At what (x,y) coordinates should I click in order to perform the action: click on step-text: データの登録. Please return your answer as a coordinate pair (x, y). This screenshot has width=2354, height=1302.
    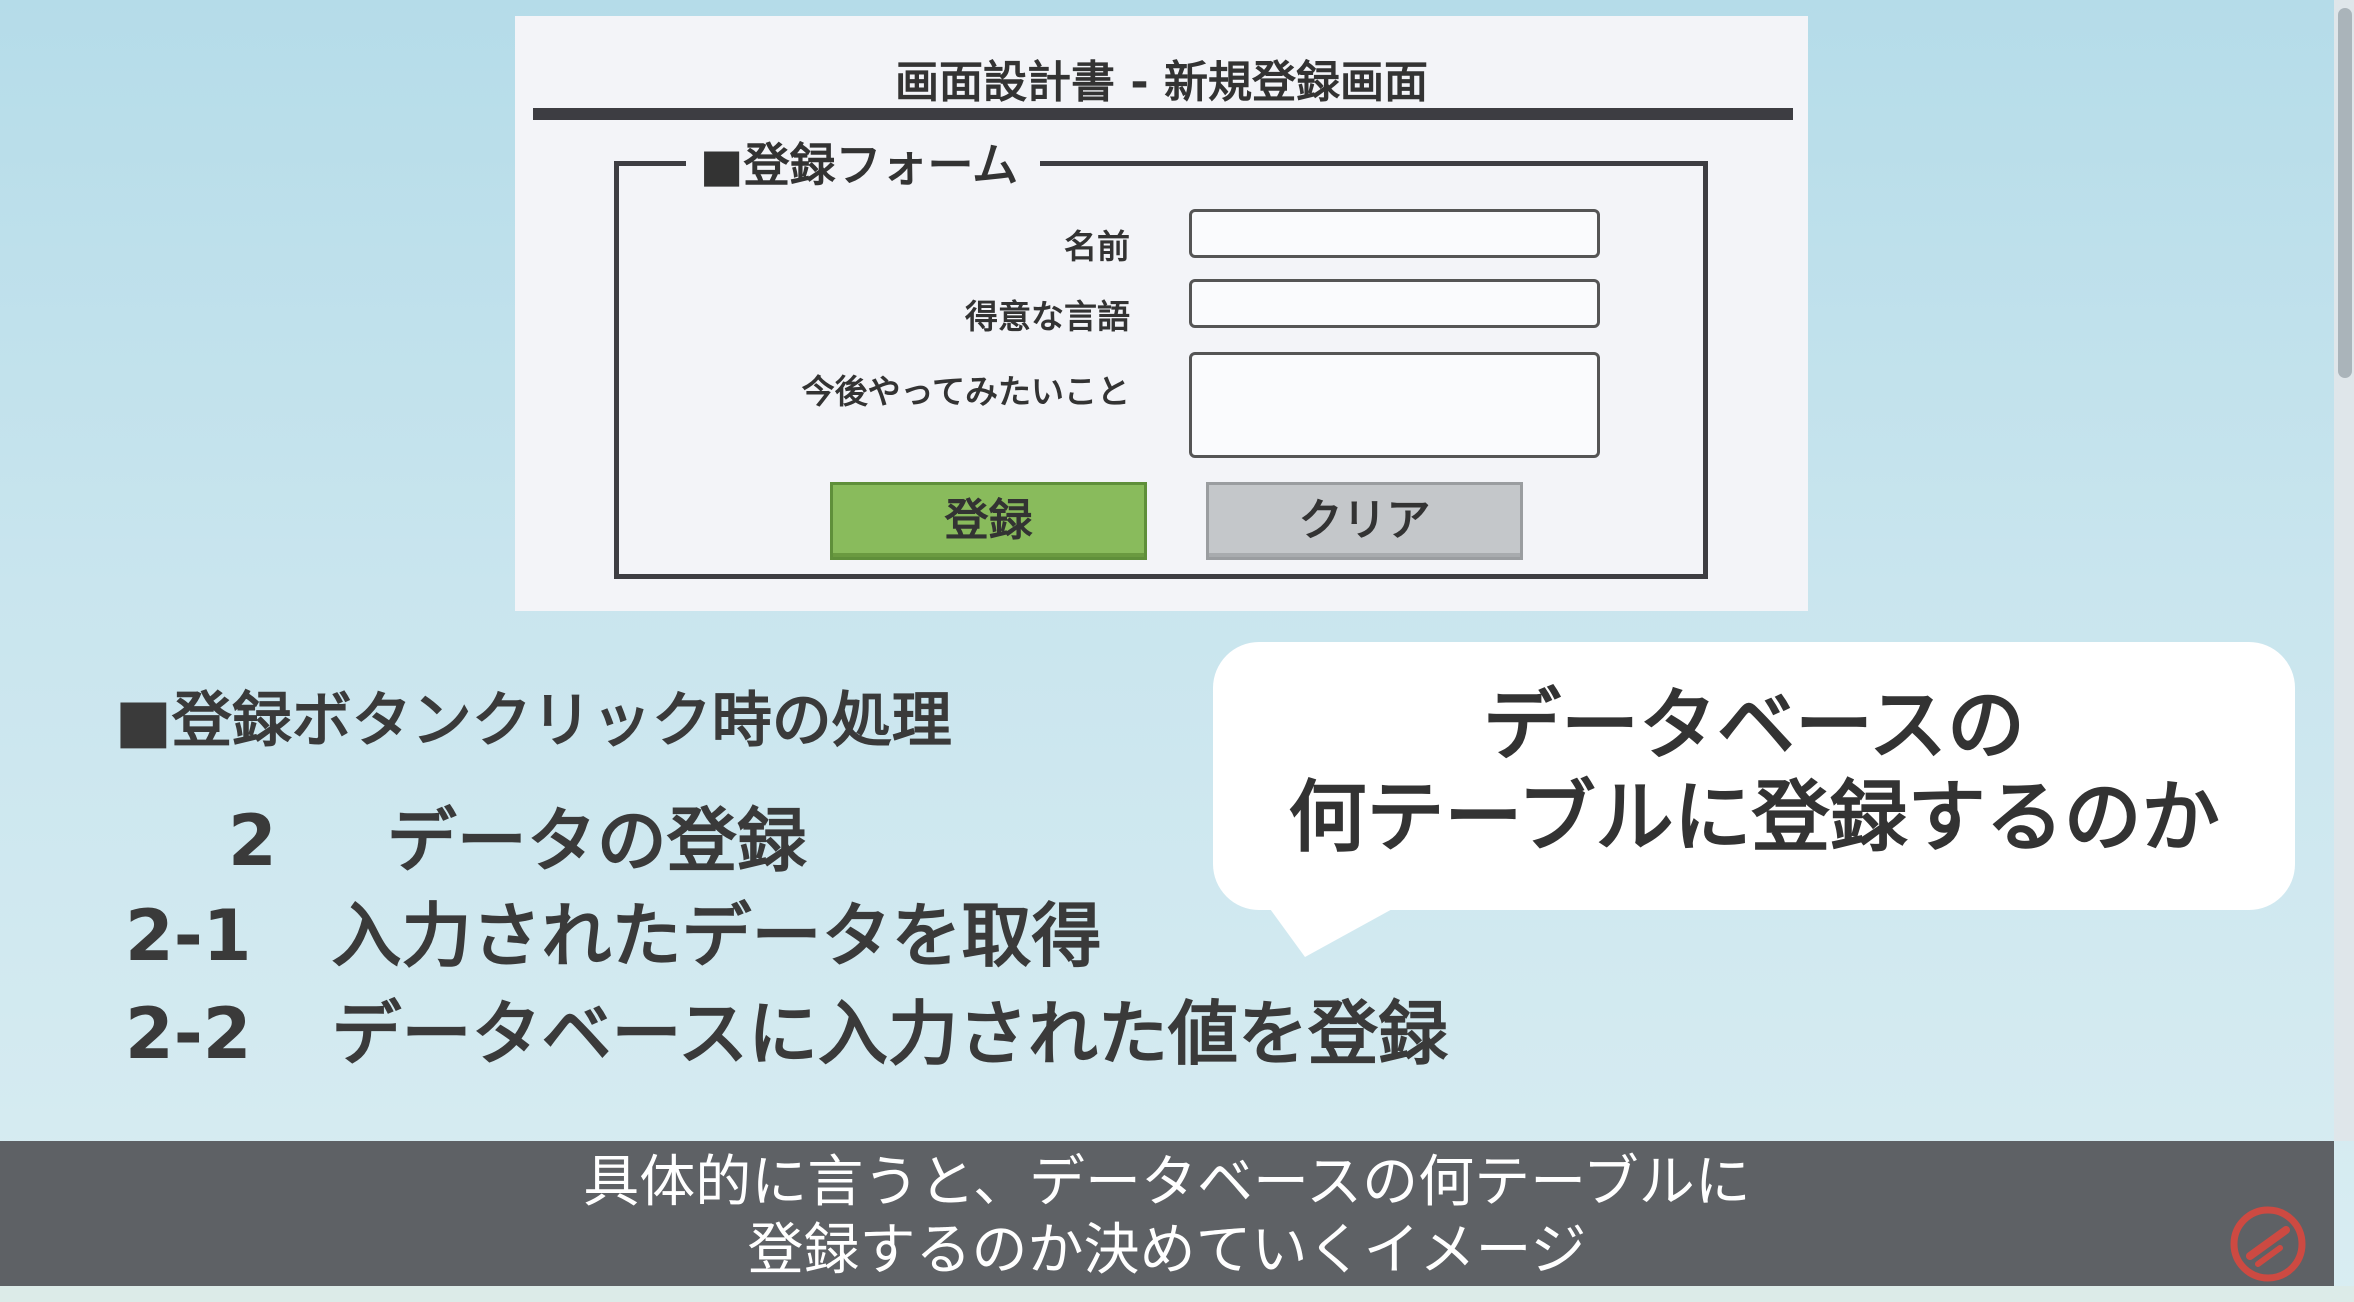
    Looking at the image, I should click on (596, 841).